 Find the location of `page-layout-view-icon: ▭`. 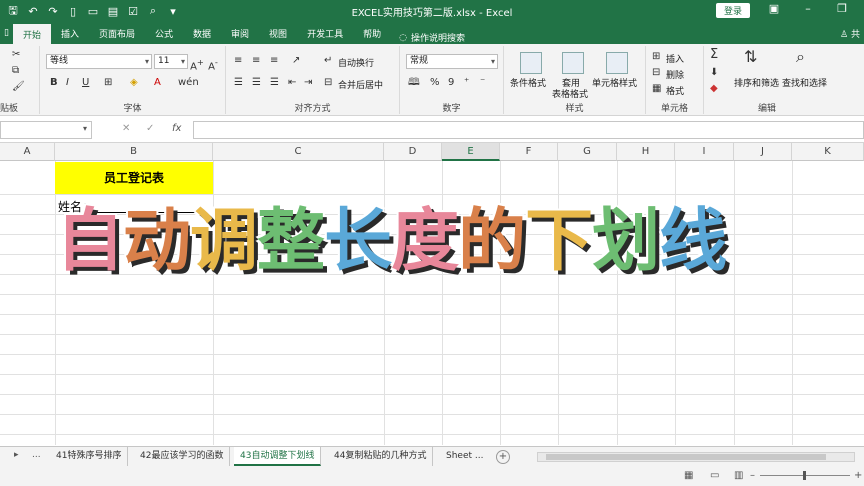

page-layout-view-icon: ▭ is located at coordinates (714, 475).